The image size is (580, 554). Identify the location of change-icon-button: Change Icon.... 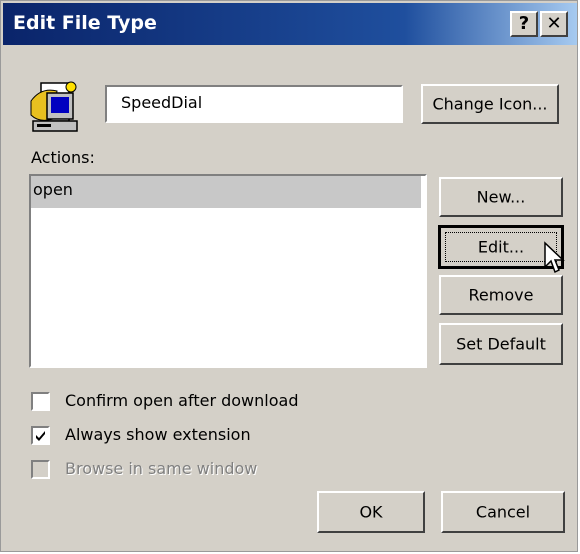
(490, 104).